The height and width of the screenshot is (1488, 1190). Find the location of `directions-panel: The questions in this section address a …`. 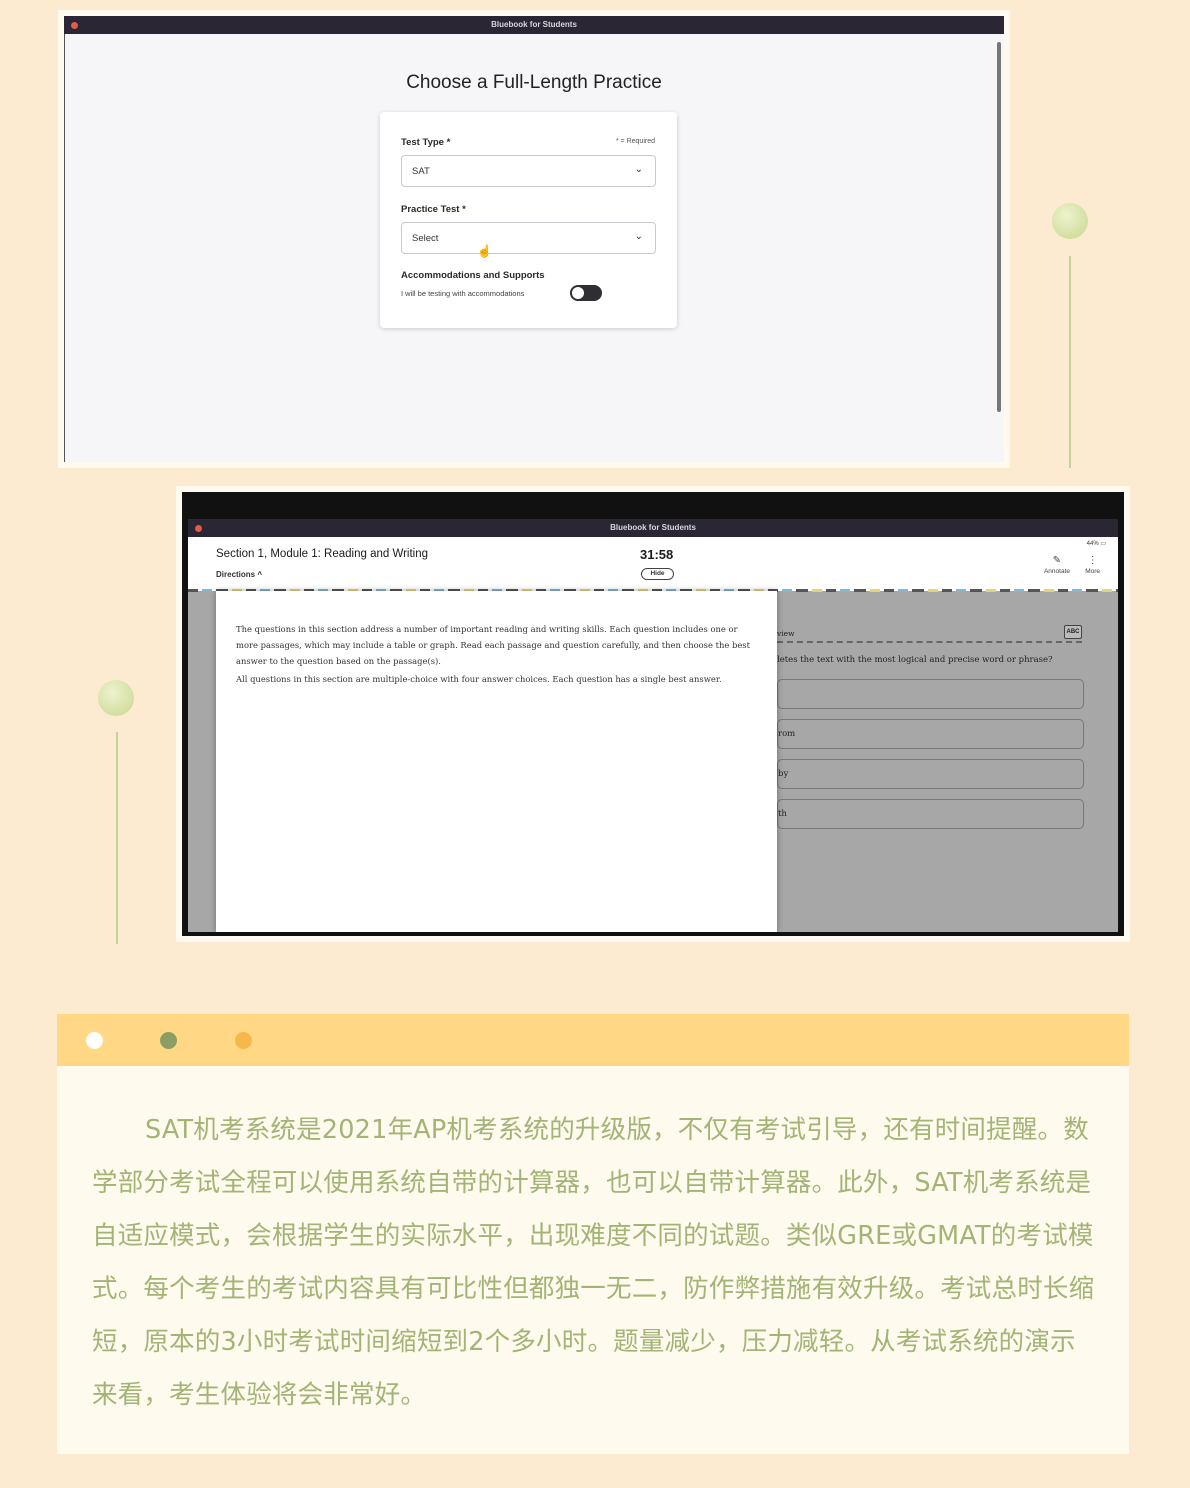

directions-panel: The questions in this section address a … is located at coordinates (496, 761).